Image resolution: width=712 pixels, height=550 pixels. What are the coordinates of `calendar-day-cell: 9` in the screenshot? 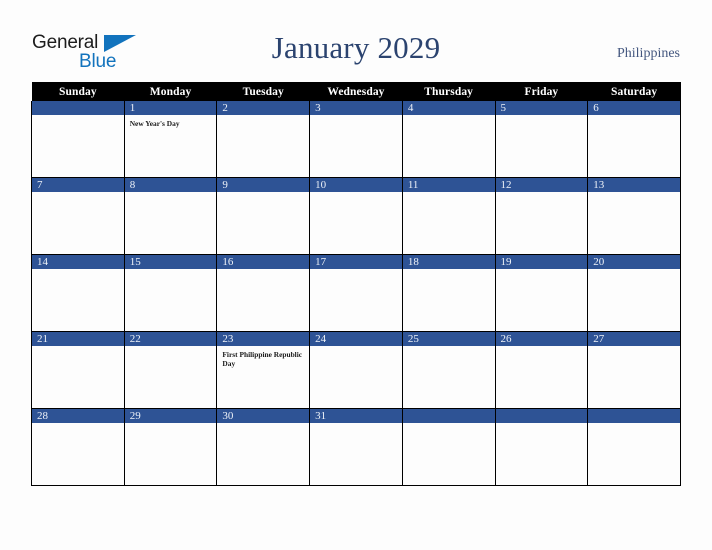 It's located at (263, 216).